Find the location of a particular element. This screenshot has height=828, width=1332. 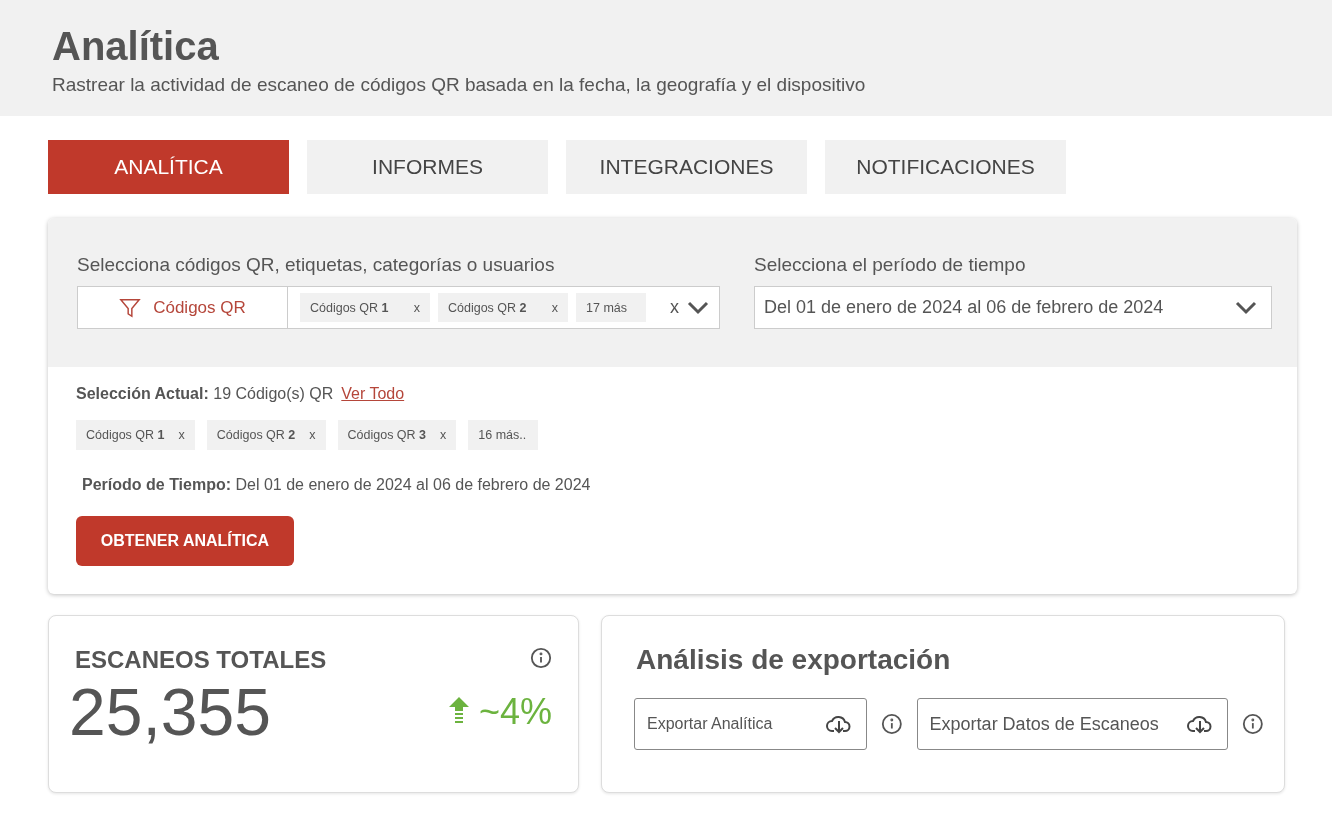

page-title: Analítica is located at coordinates (136, 46).